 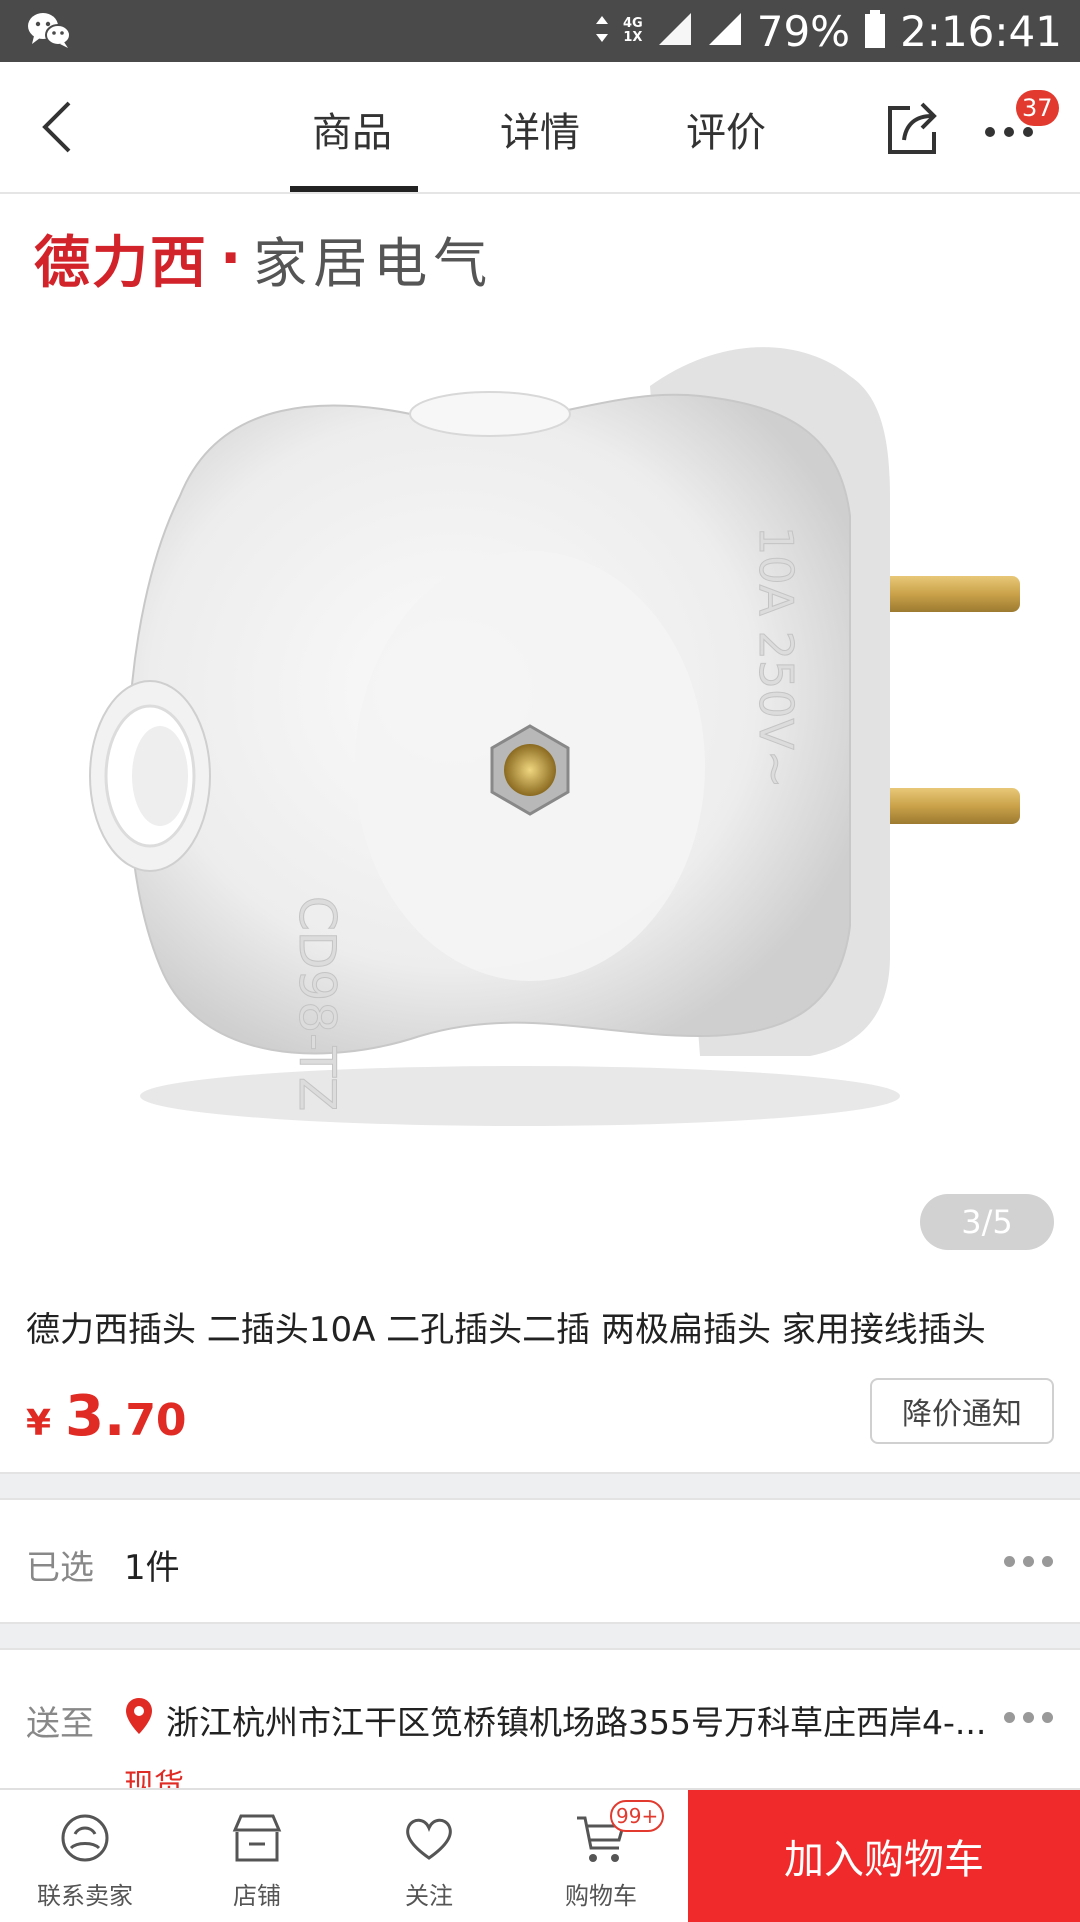 What do you see at coordinates (637, 1816) in the screenshot?
I see `cart-count-badge: 99+` at bounding box center [637, 1816].